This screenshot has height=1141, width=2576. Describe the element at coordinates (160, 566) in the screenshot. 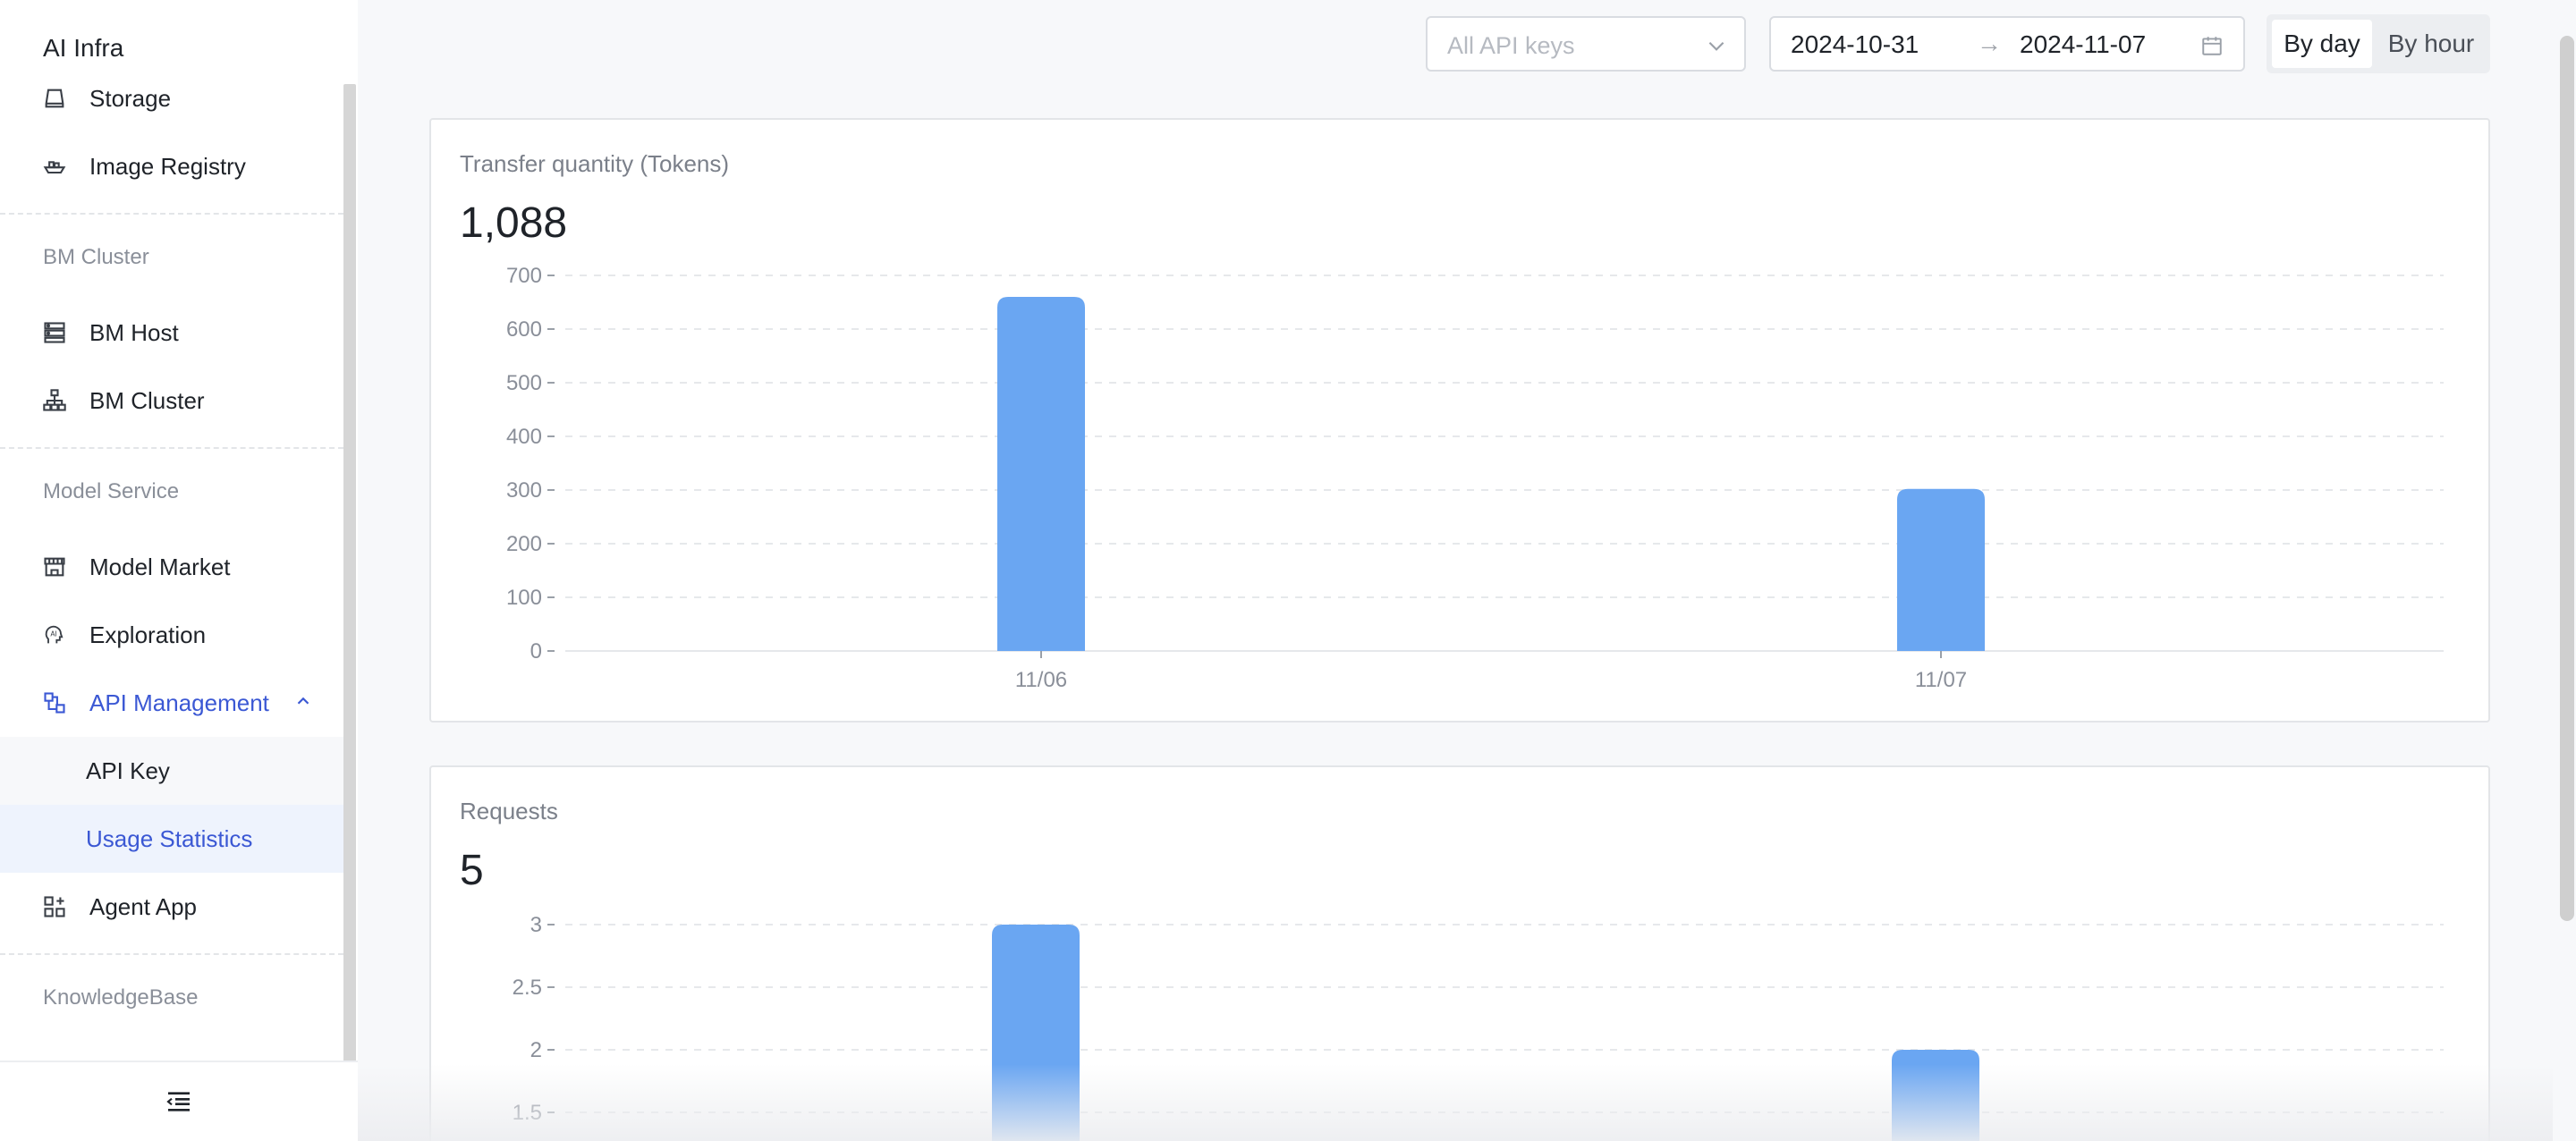

I see `sidebar-item-label: Model Market` at that location.